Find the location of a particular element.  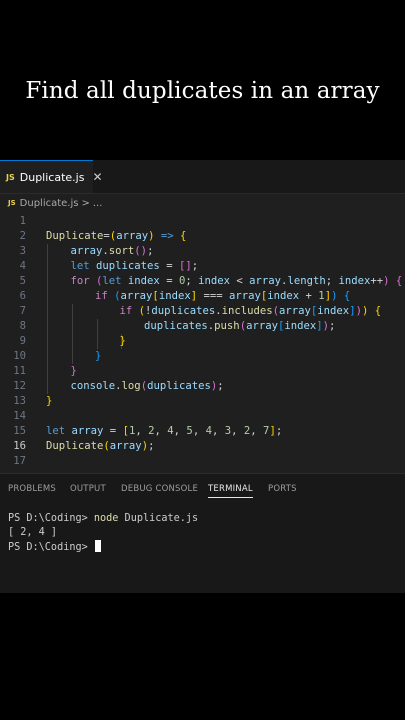

code-text: if (array[index] === array[index + 1]) { is located at coordinates (222, 296).